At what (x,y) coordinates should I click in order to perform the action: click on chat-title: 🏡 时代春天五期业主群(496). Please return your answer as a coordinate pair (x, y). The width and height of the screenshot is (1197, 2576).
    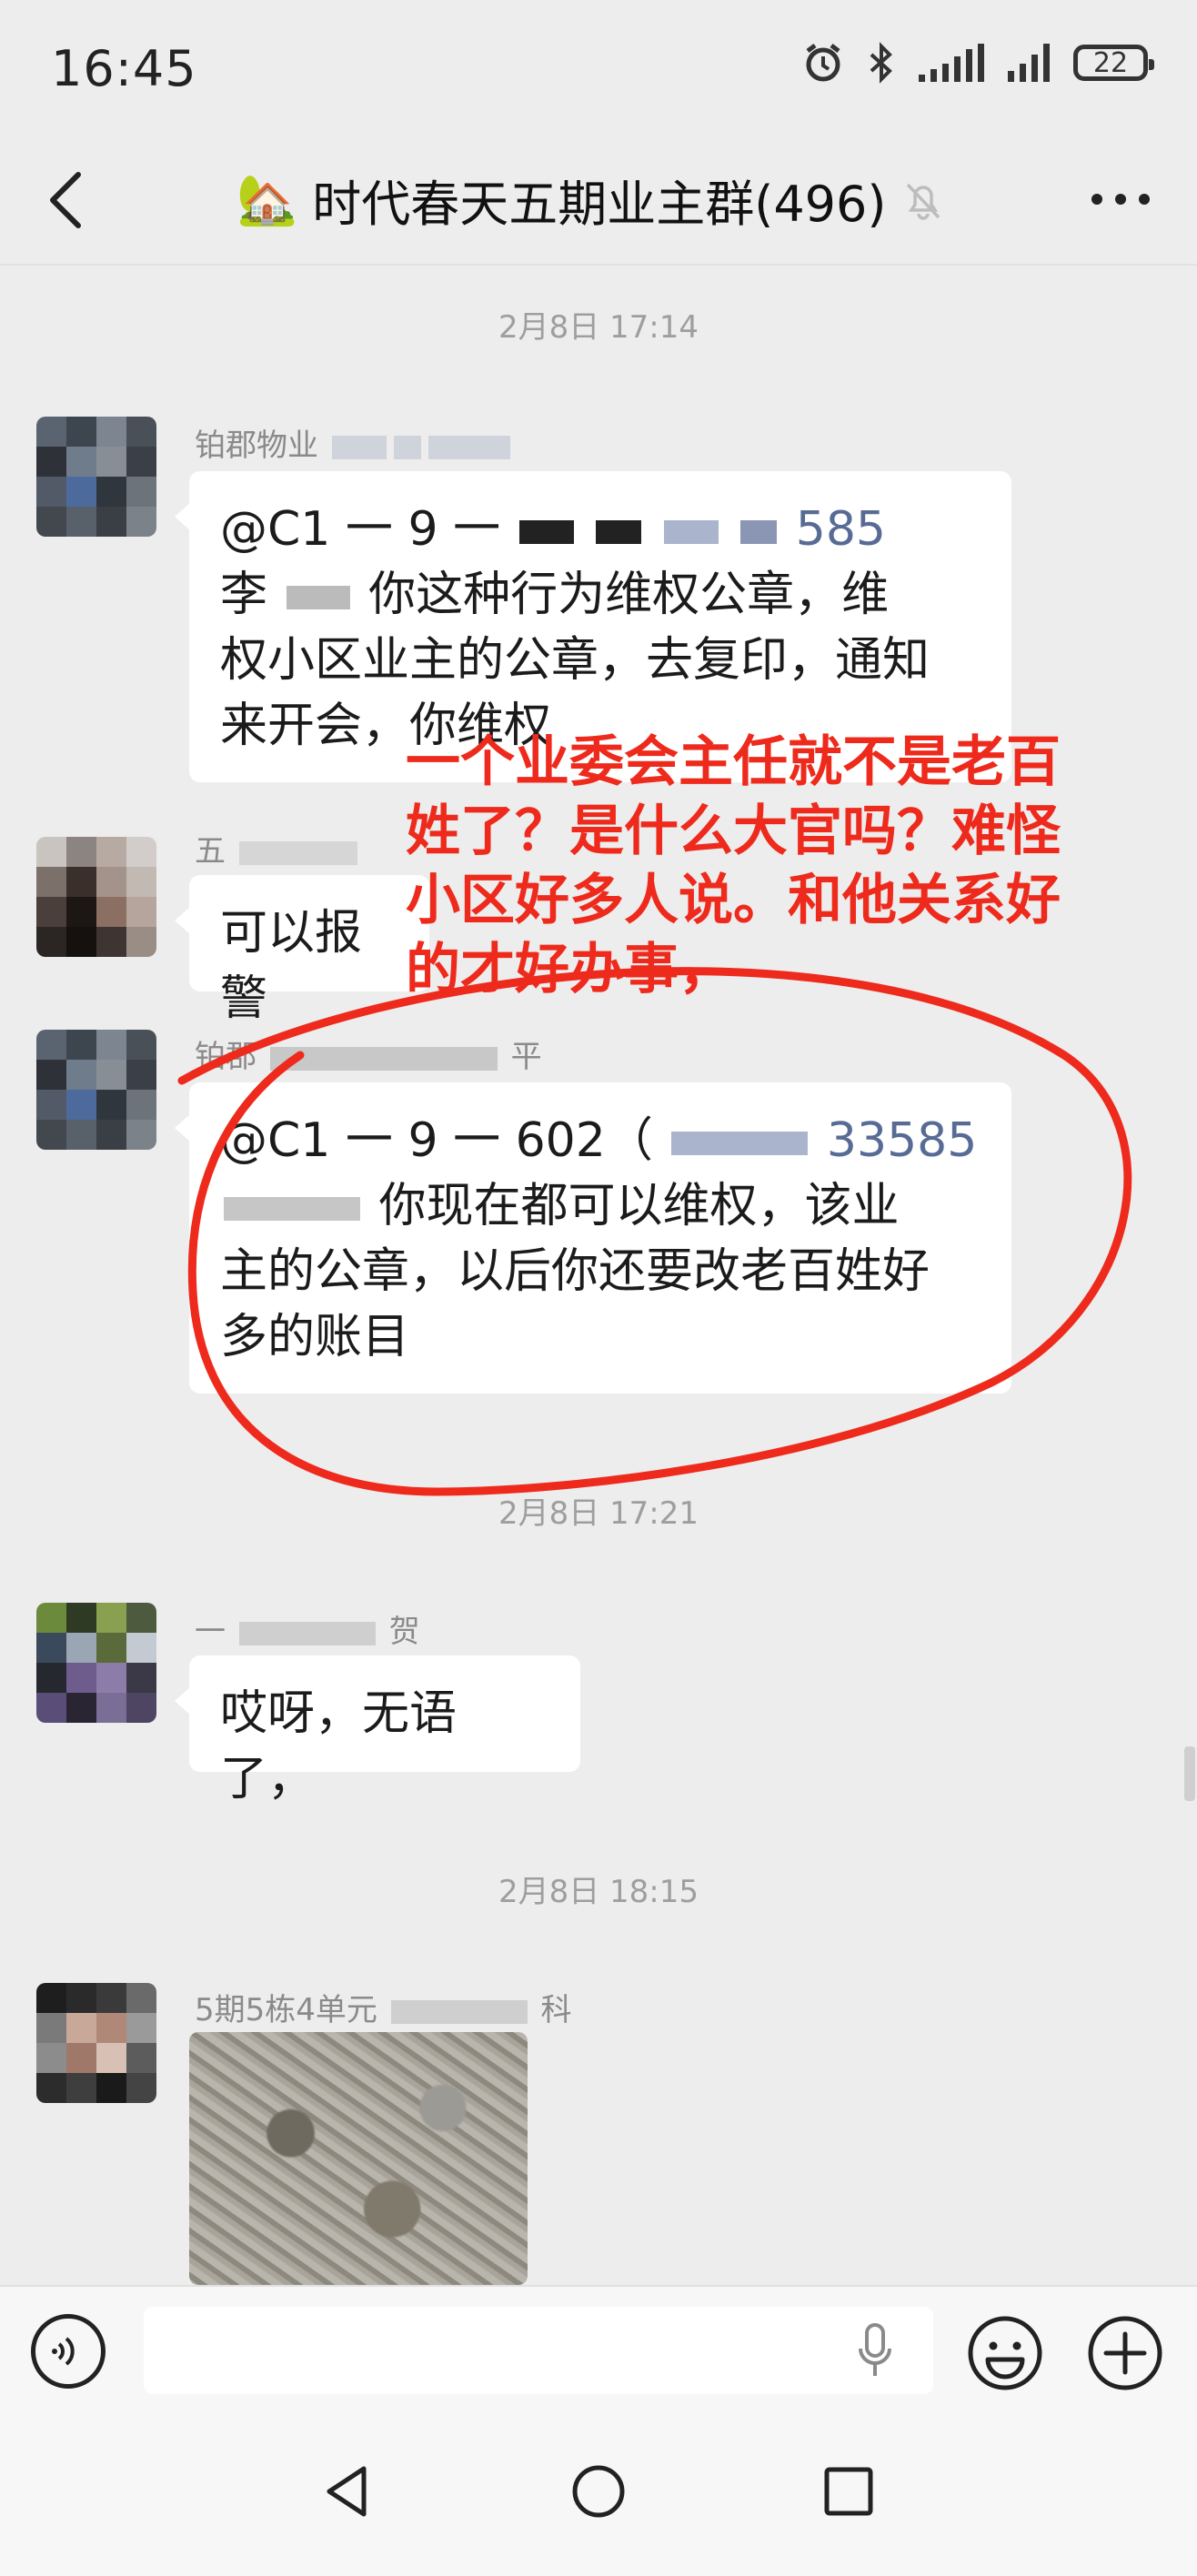
    Looking at the image, I should click on (591, 200).